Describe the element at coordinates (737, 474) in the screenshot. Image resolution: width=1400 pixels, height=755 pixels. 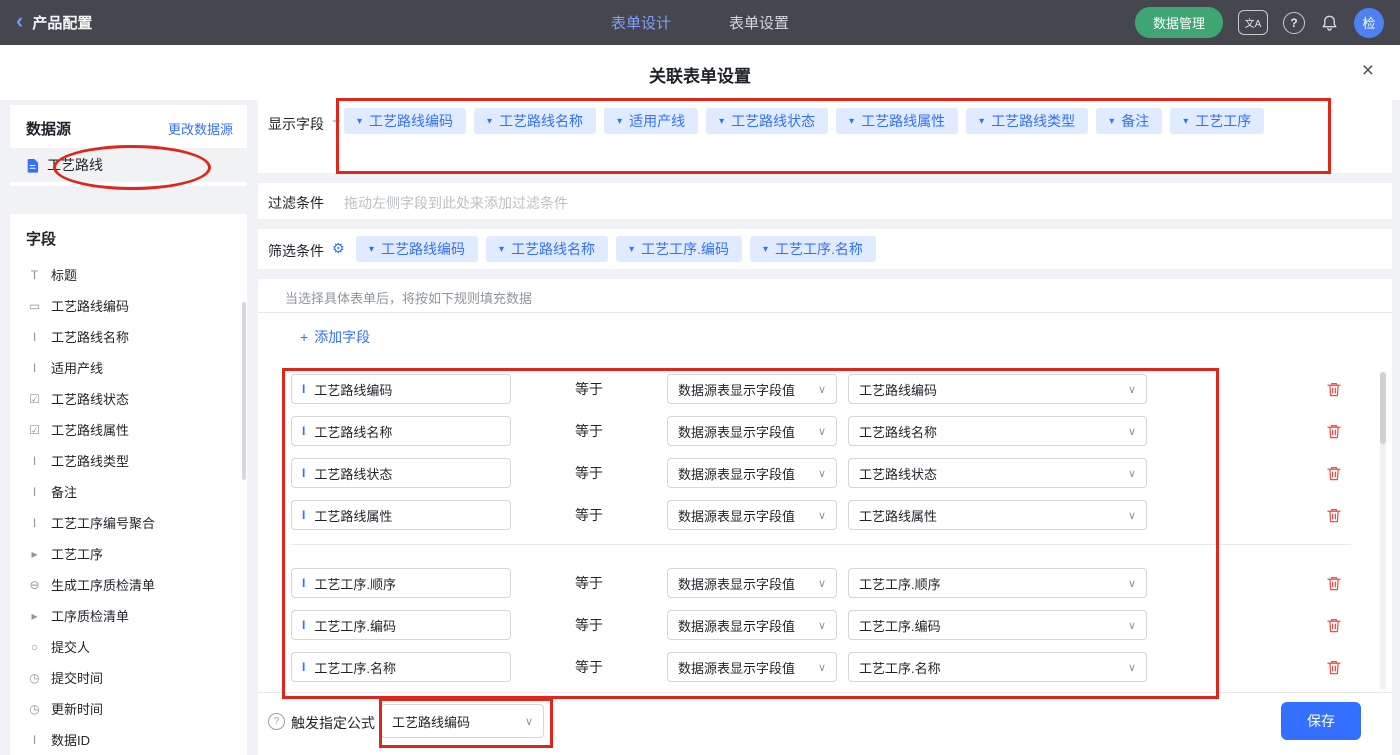
I see `source-select-value: 数据源表显示字段值` at that location.